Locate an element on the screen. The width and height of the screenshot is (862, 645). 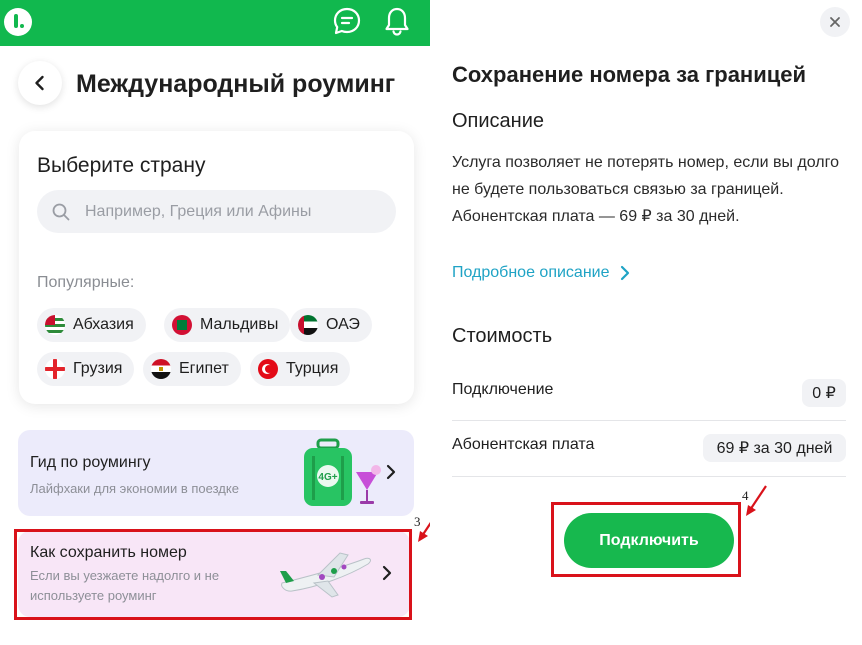
country-chip-georgia: Грузия is located at coordinates (86, 369).